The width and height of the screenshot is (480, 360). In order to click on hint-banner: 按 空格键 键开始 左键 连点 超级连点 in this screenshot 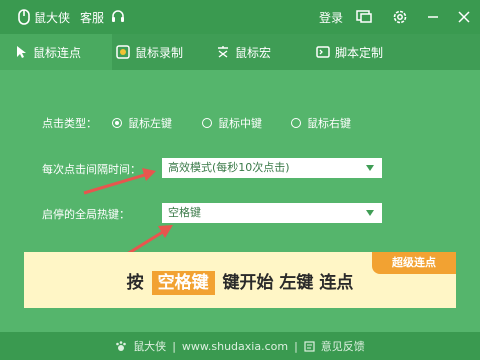, I will do `click(240, 280)`.